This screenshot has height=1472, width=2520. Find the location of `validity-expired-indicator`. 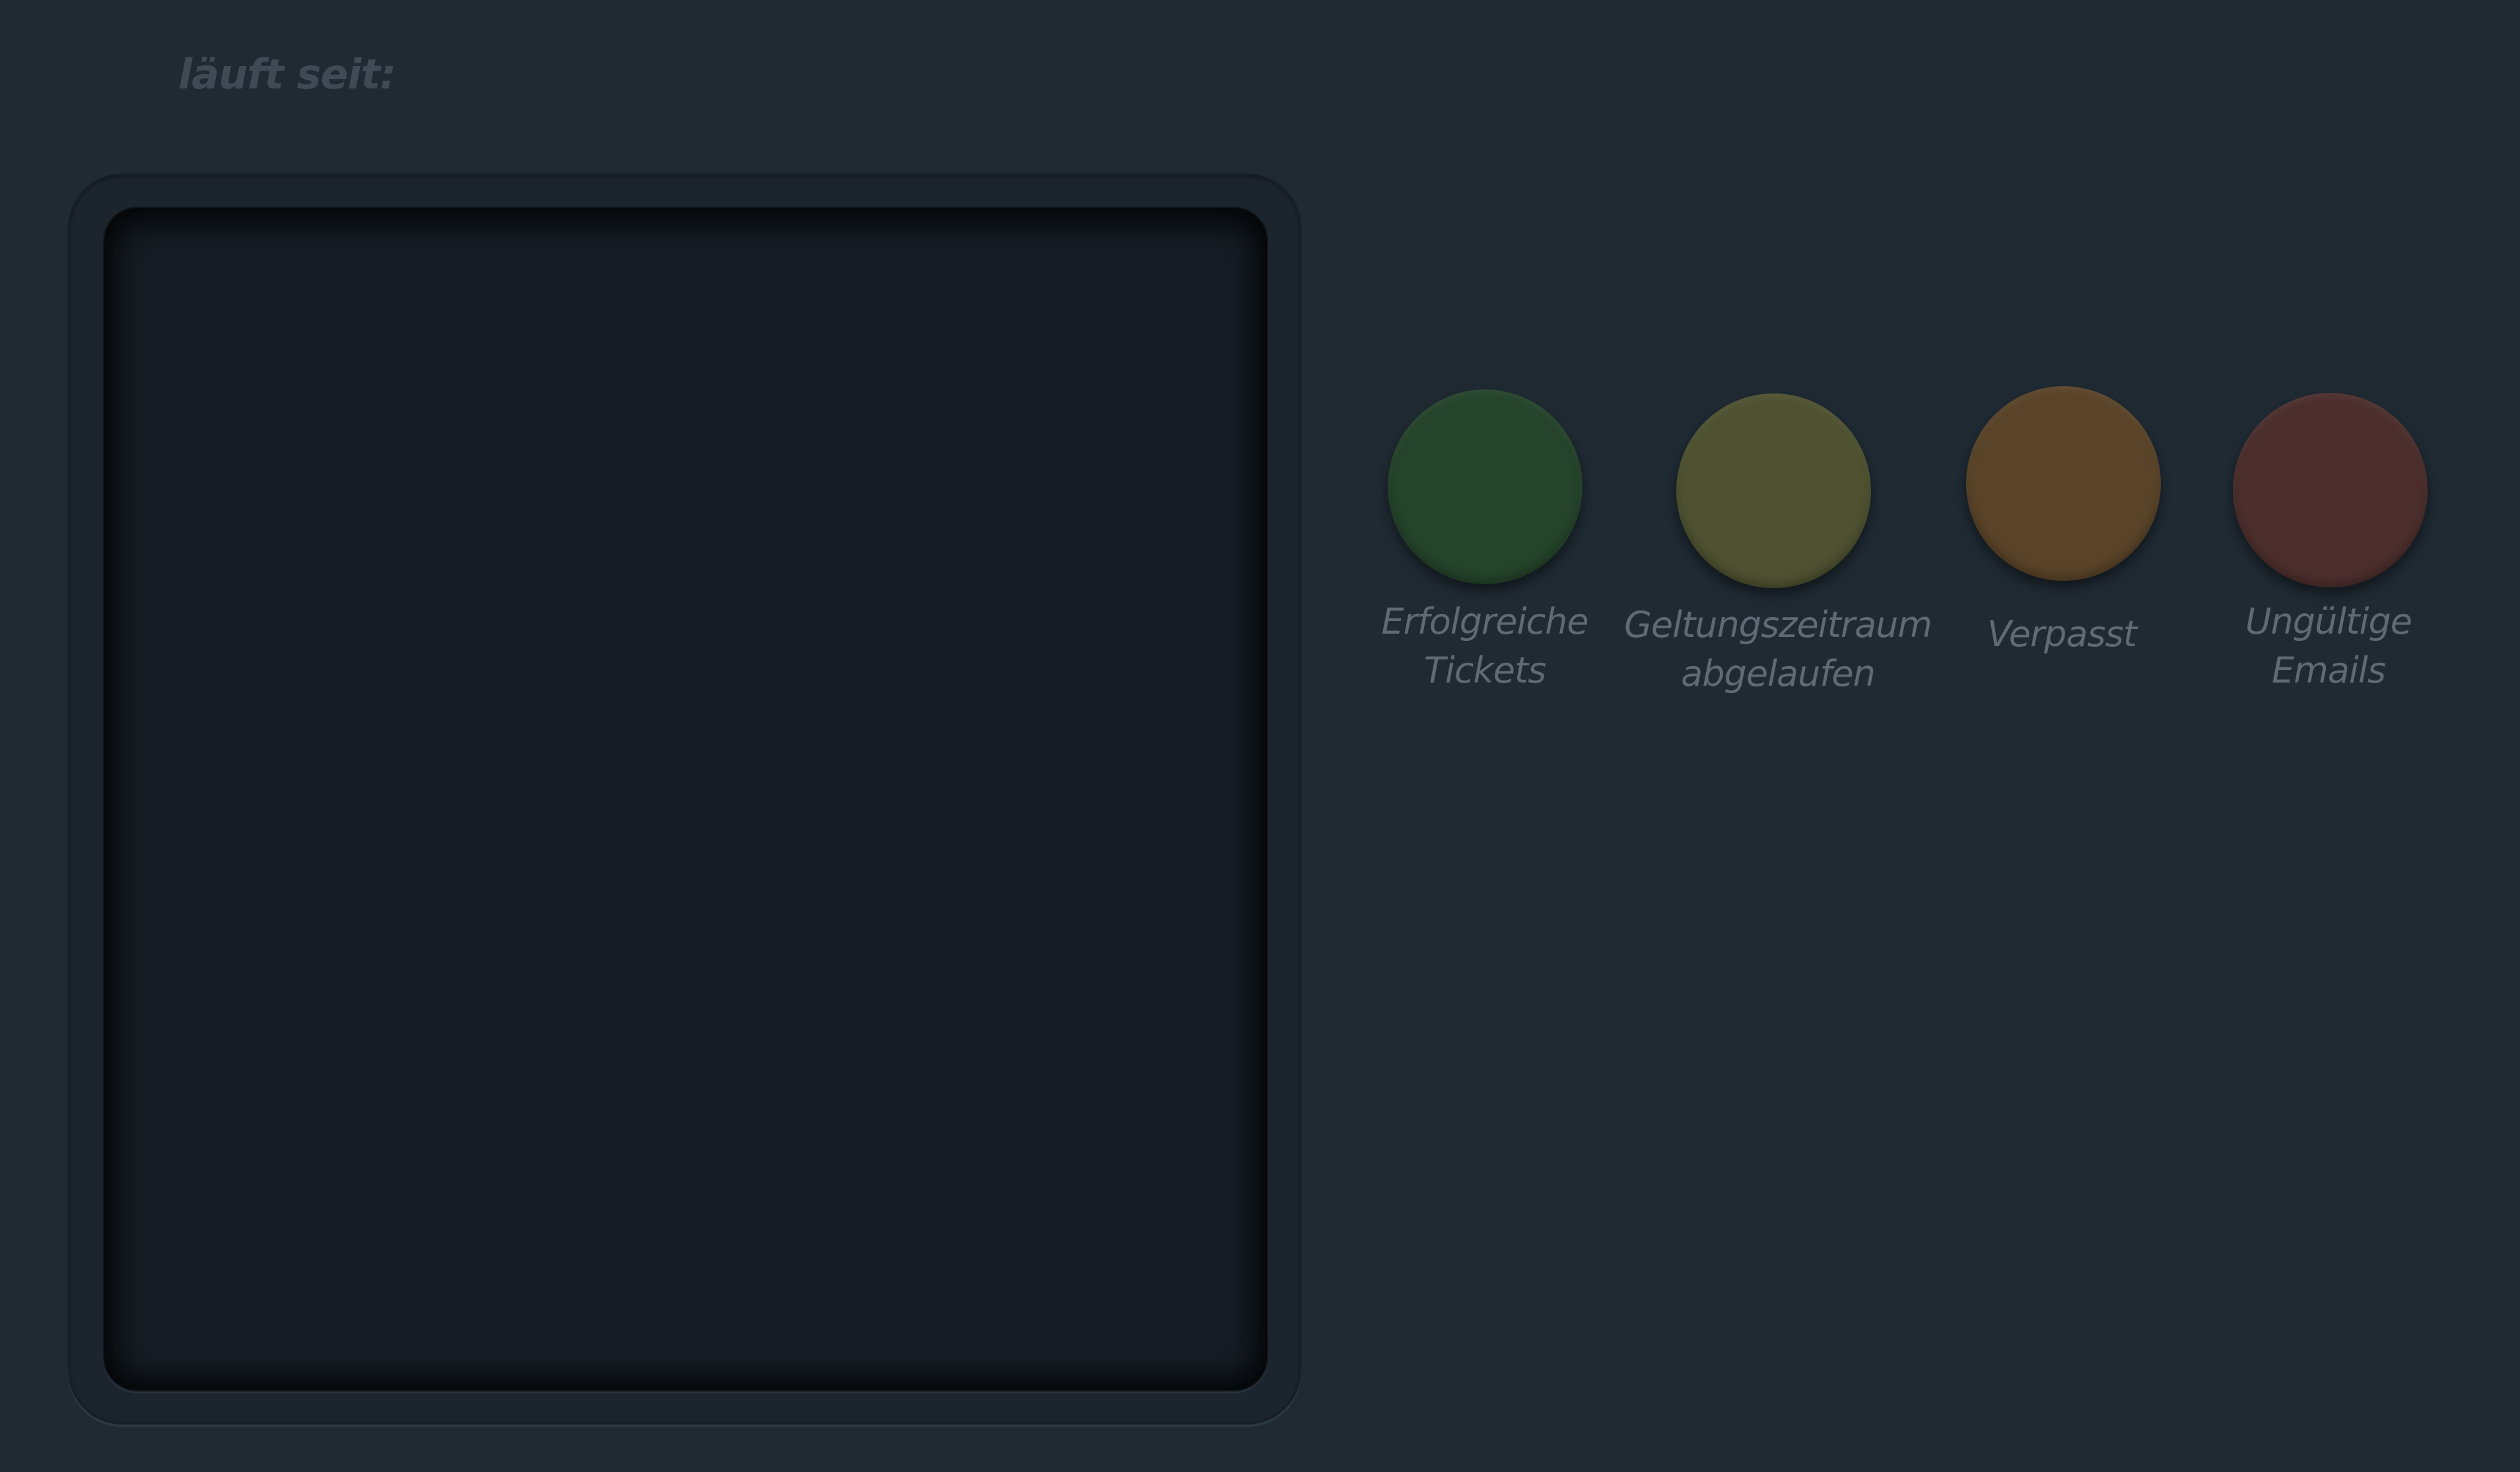

validity-expired-indicator is located at coordinates (1773, 490).